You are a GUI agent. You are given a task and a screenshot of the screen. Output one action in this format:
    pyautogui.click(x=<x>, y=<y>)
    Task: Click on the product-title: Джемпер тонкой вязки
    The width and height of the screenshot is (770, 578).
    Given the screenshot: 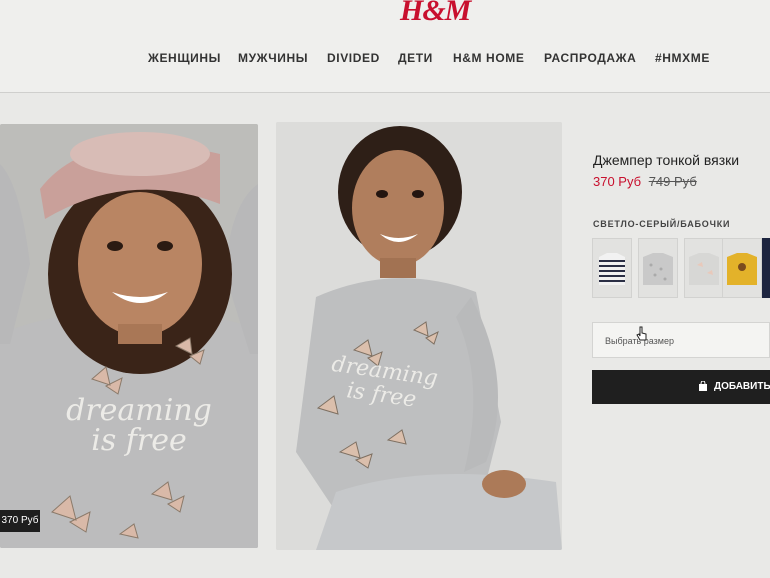 What is the action you would take?
    pyautogui.click(x=666, y=160)
    